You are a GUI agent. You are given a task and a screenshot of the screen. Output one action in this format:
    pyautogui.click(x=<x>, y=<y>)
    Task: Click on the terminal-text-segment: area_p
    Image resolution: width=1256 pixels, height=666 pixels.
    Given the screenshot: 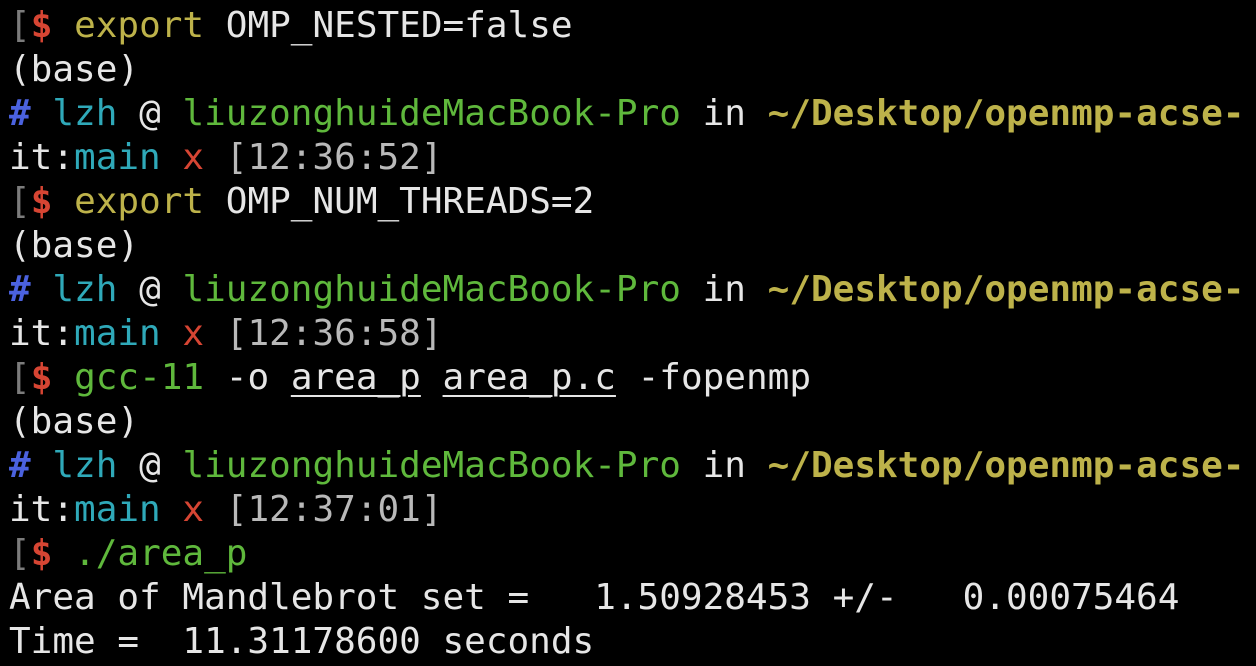 What is the action you would take?
    pyautogui.click(x=355, y=377)
    